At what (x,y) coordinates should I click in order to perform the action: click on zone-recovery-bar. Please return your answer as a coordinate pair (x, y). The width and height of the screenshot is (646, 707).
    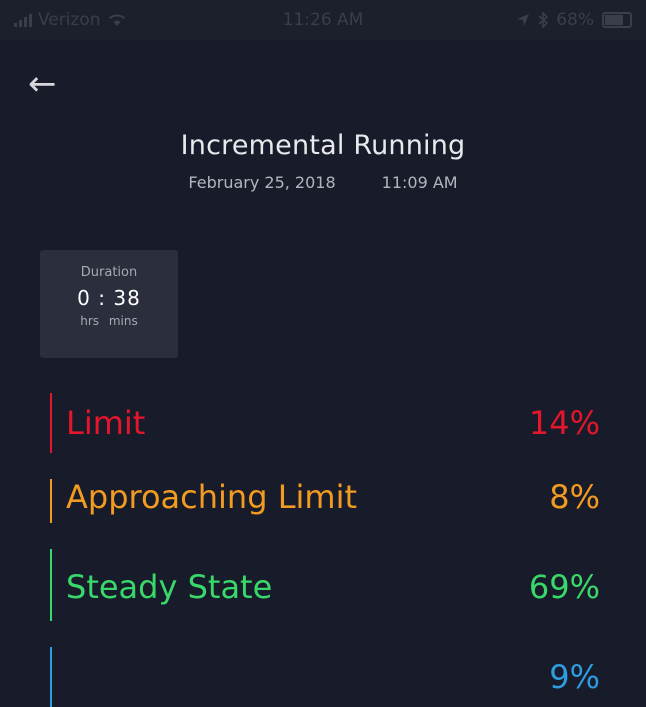
    Looking at the image, I should click on (51, 677).